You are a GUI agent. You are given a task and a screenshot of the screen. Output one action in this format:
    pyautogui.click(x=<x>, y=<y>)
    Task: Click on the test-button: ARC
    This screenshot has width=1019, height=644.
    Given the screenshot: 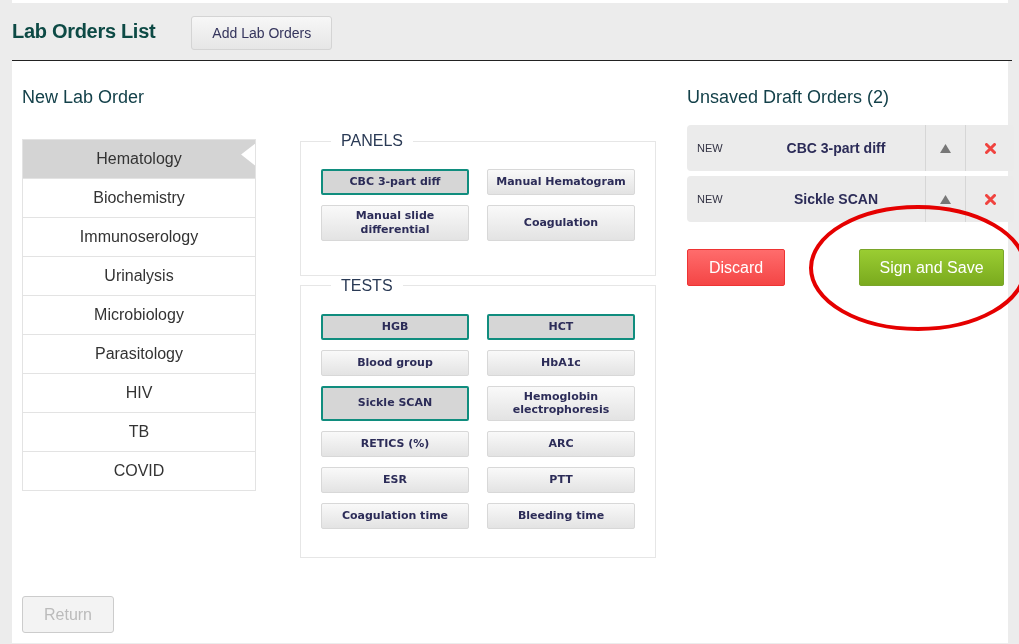 What is the action you would take?
    pyautogui.click(x=561, y=444)
    